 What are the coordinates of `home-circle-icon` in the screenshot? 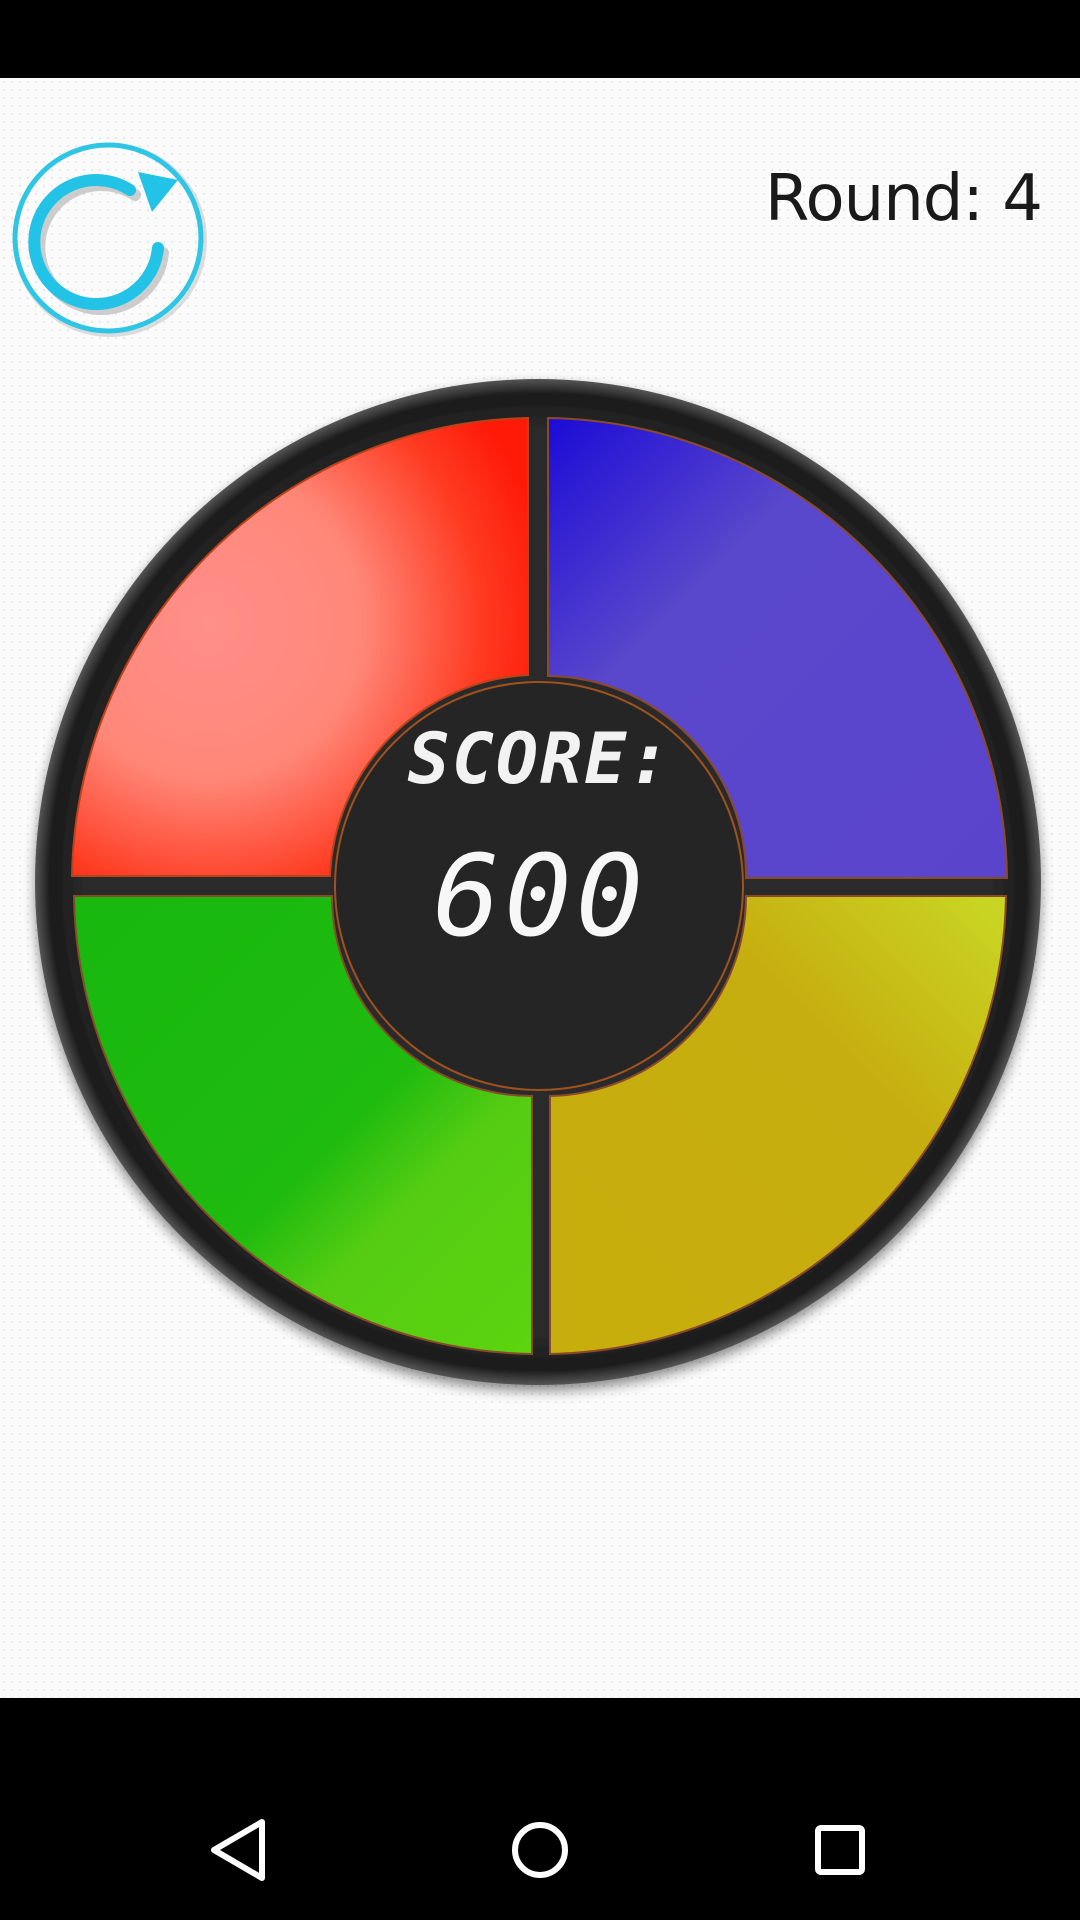 It's located at (540, 1850).